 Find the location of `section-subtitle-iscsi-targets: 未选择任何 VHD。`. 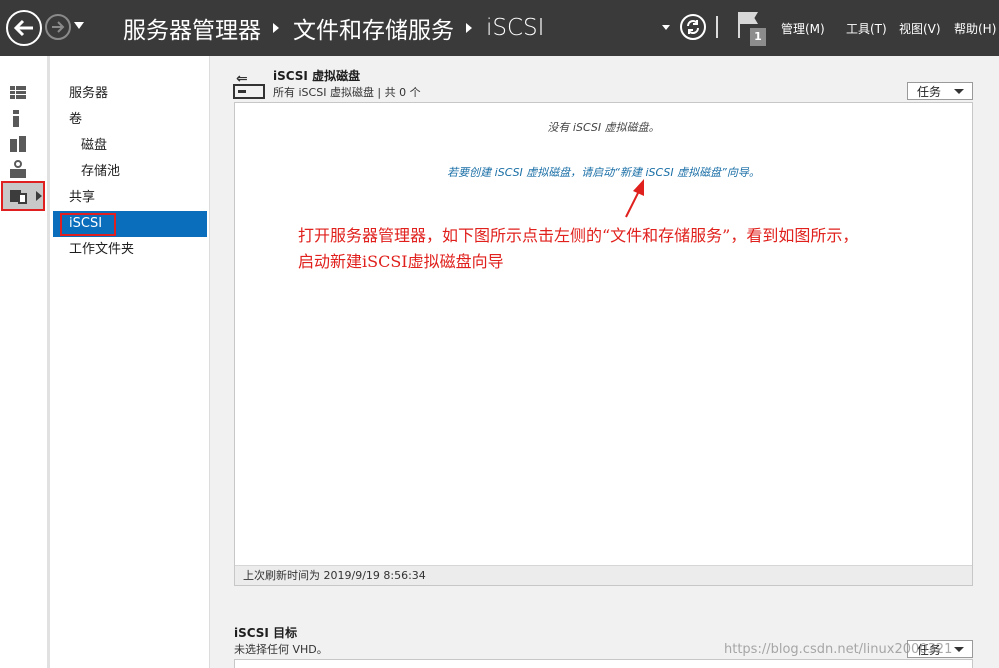

section-subtitle-iscsi-targets: 未选择任何 VHD。 is located at coordinates (281, 649).